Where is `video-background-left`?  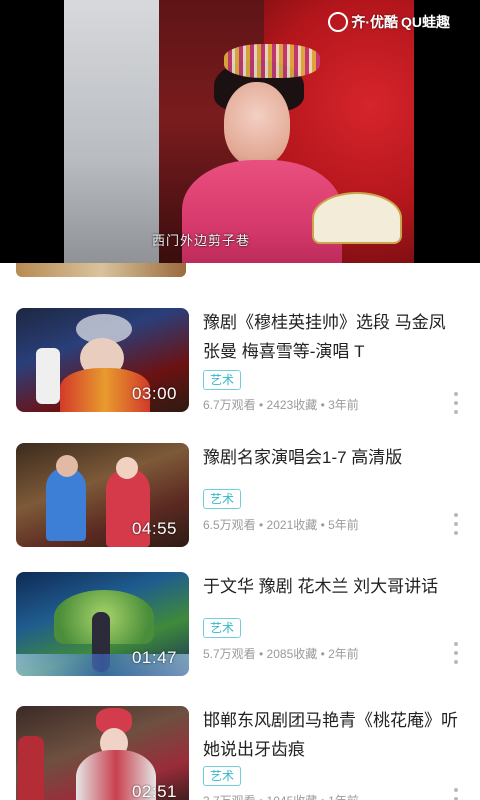
video-background-left is located at coordinates (111, 131).